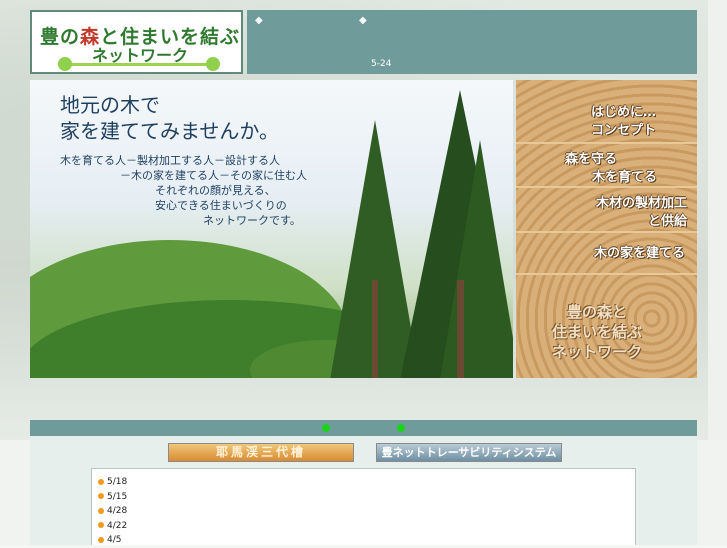 This screenshot has height=548, width=727. What do you see at coordinates (469, 452) in the screenshot?
I see `traceability-system-button: 豊ネットトレーサビリティシステム` at bounding box center [469, 452].